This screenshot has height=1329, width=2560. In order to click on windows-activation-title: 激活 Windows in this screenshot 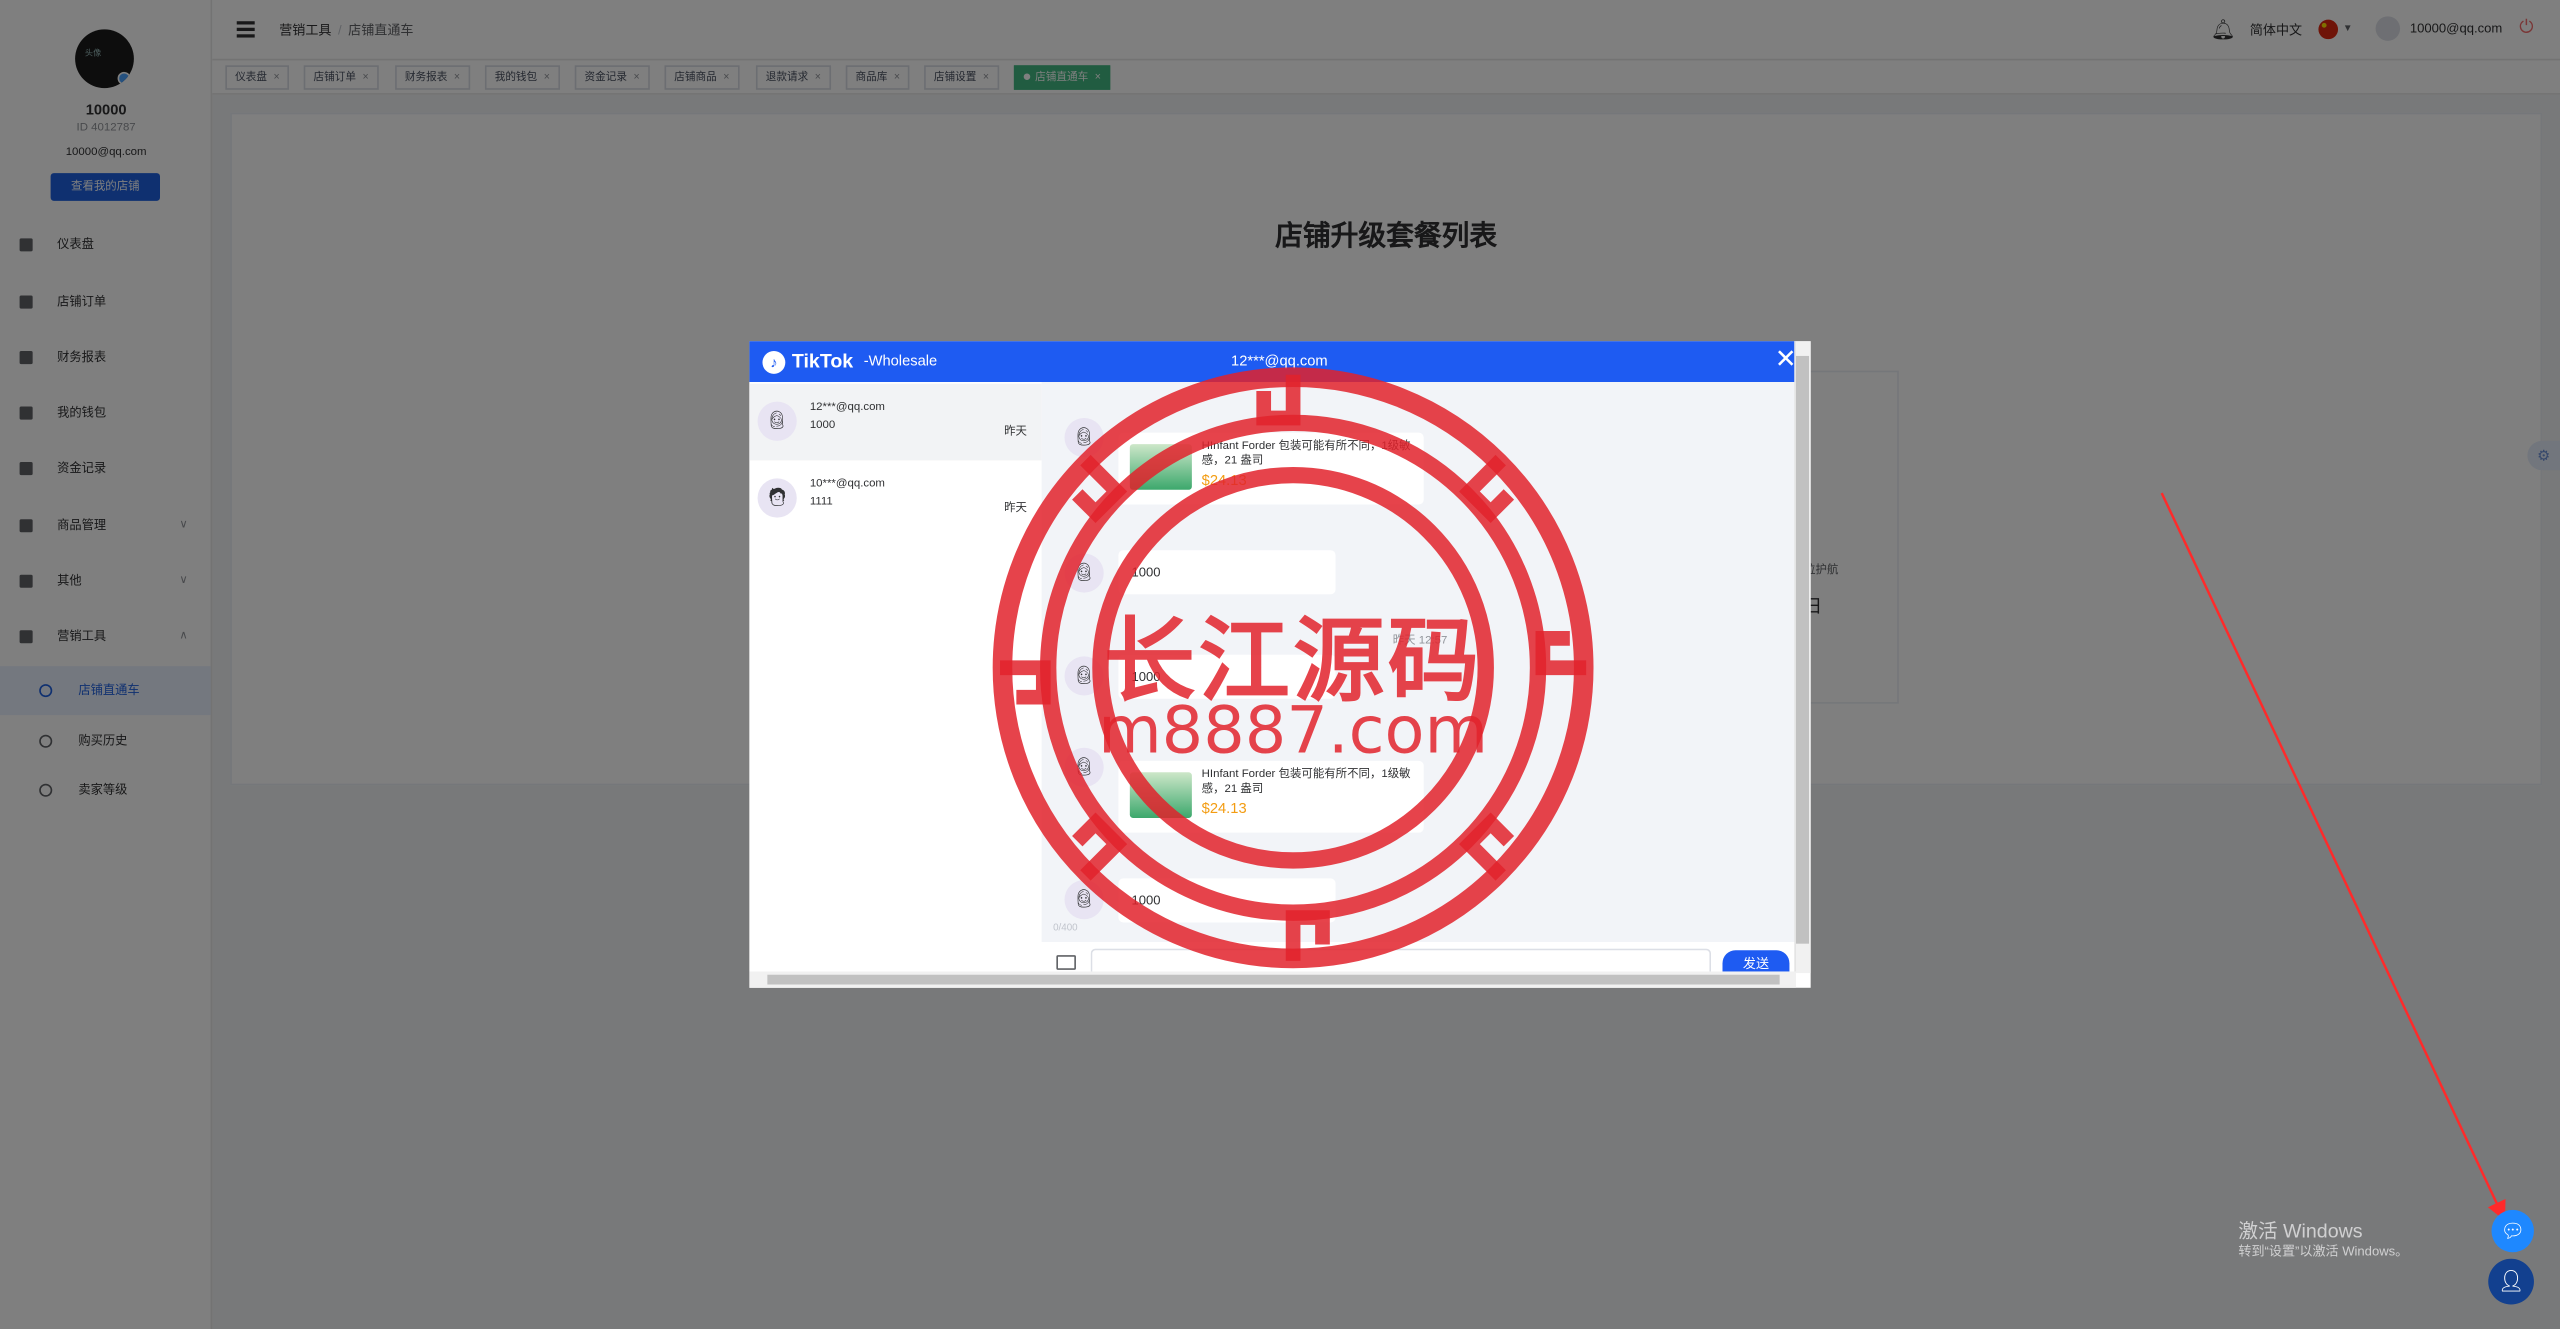, I will do `click(2300, 1231)`.